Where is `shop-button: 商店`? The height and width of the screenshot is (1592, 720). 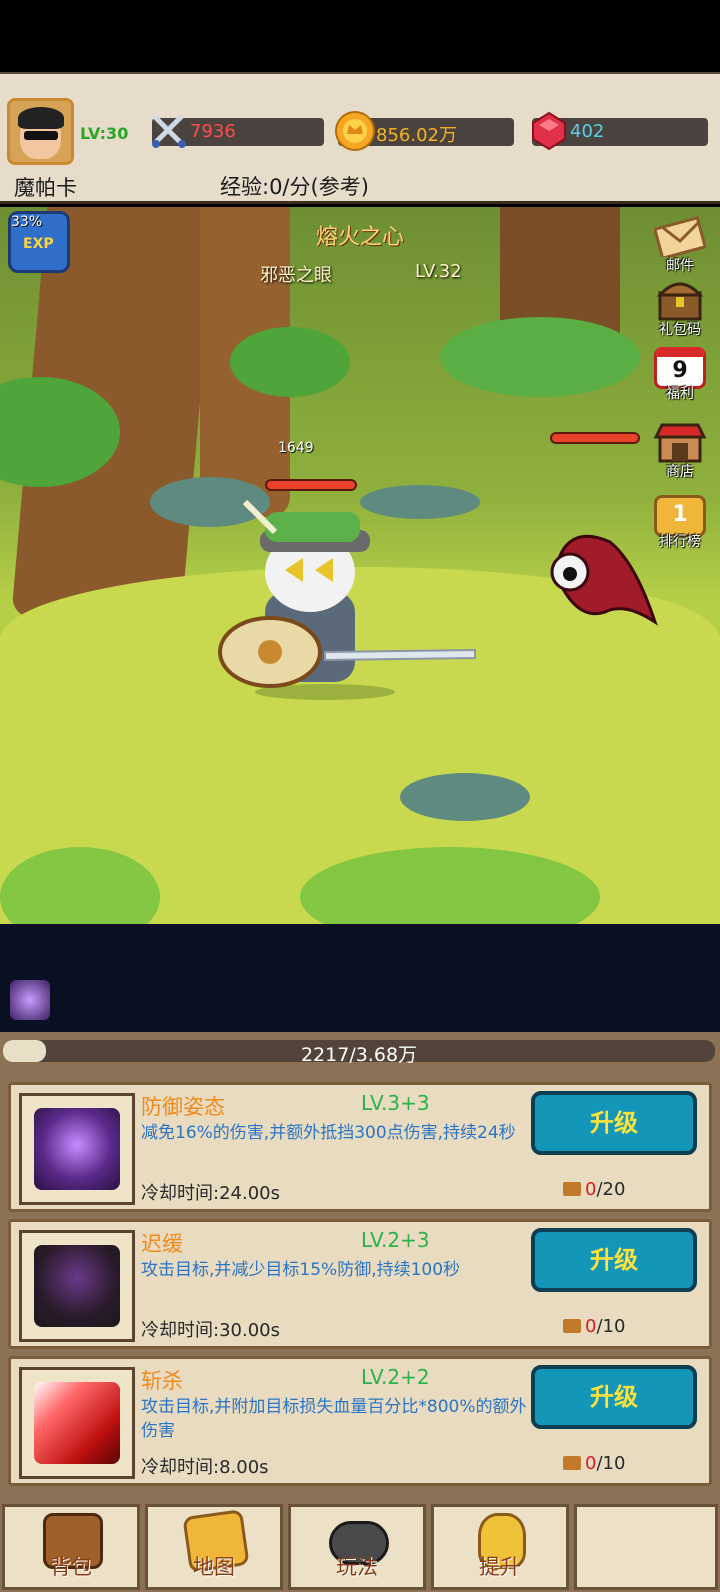 shop-button: 商店 is located at coordinates (680, 451).